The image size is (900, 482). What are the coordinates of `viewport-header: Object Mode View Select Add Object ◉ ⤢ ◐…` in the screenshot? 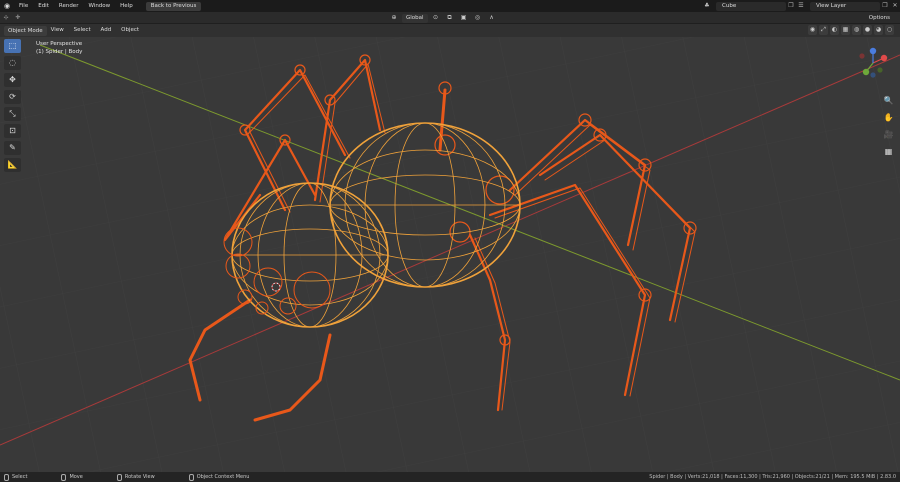 It's located at (450, 30).